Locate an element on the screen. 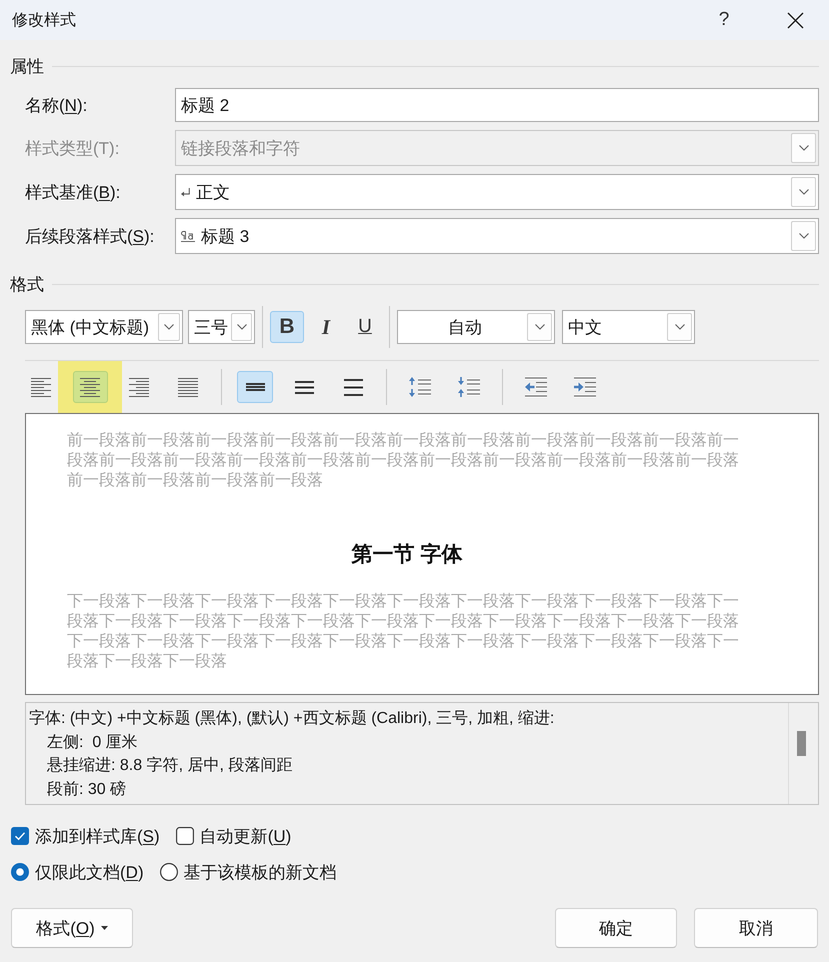  checkbox-label: 自动更新(U) is located at coordinates (246, 836).